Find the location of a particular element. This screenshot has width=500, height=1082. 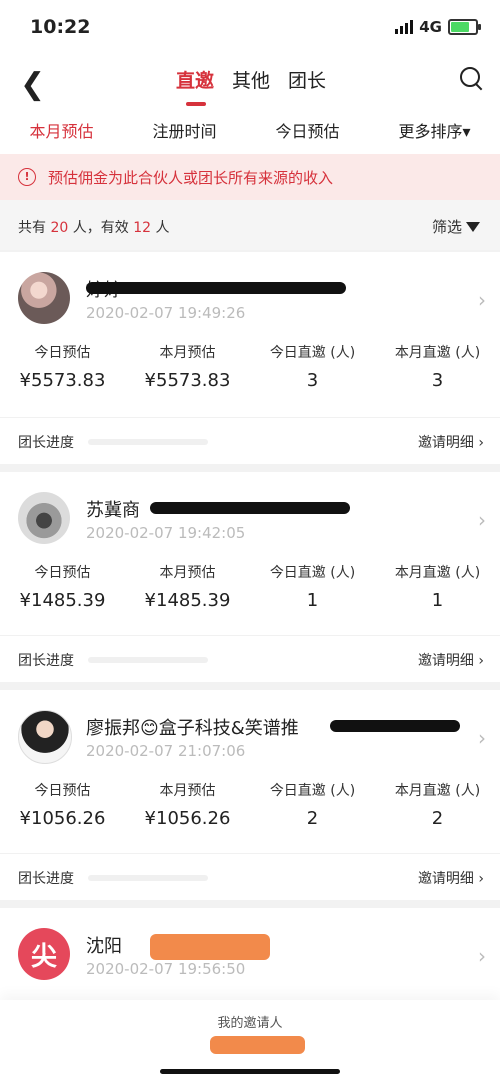

sort-more-dropdown: 更多排序▾ is located at coordinates (434, 130).